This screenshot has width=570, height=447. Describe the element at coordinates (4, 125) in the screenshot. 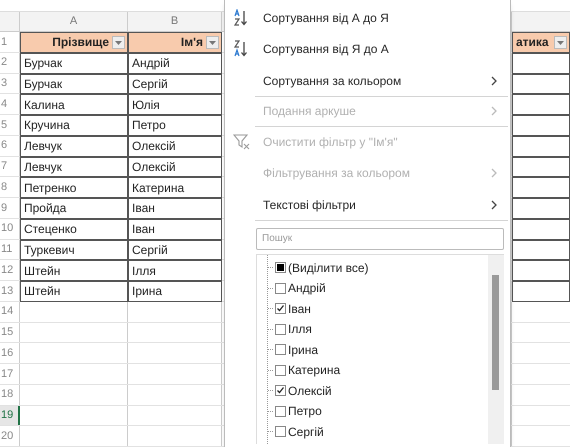

I see `row-number: 5` at that location.